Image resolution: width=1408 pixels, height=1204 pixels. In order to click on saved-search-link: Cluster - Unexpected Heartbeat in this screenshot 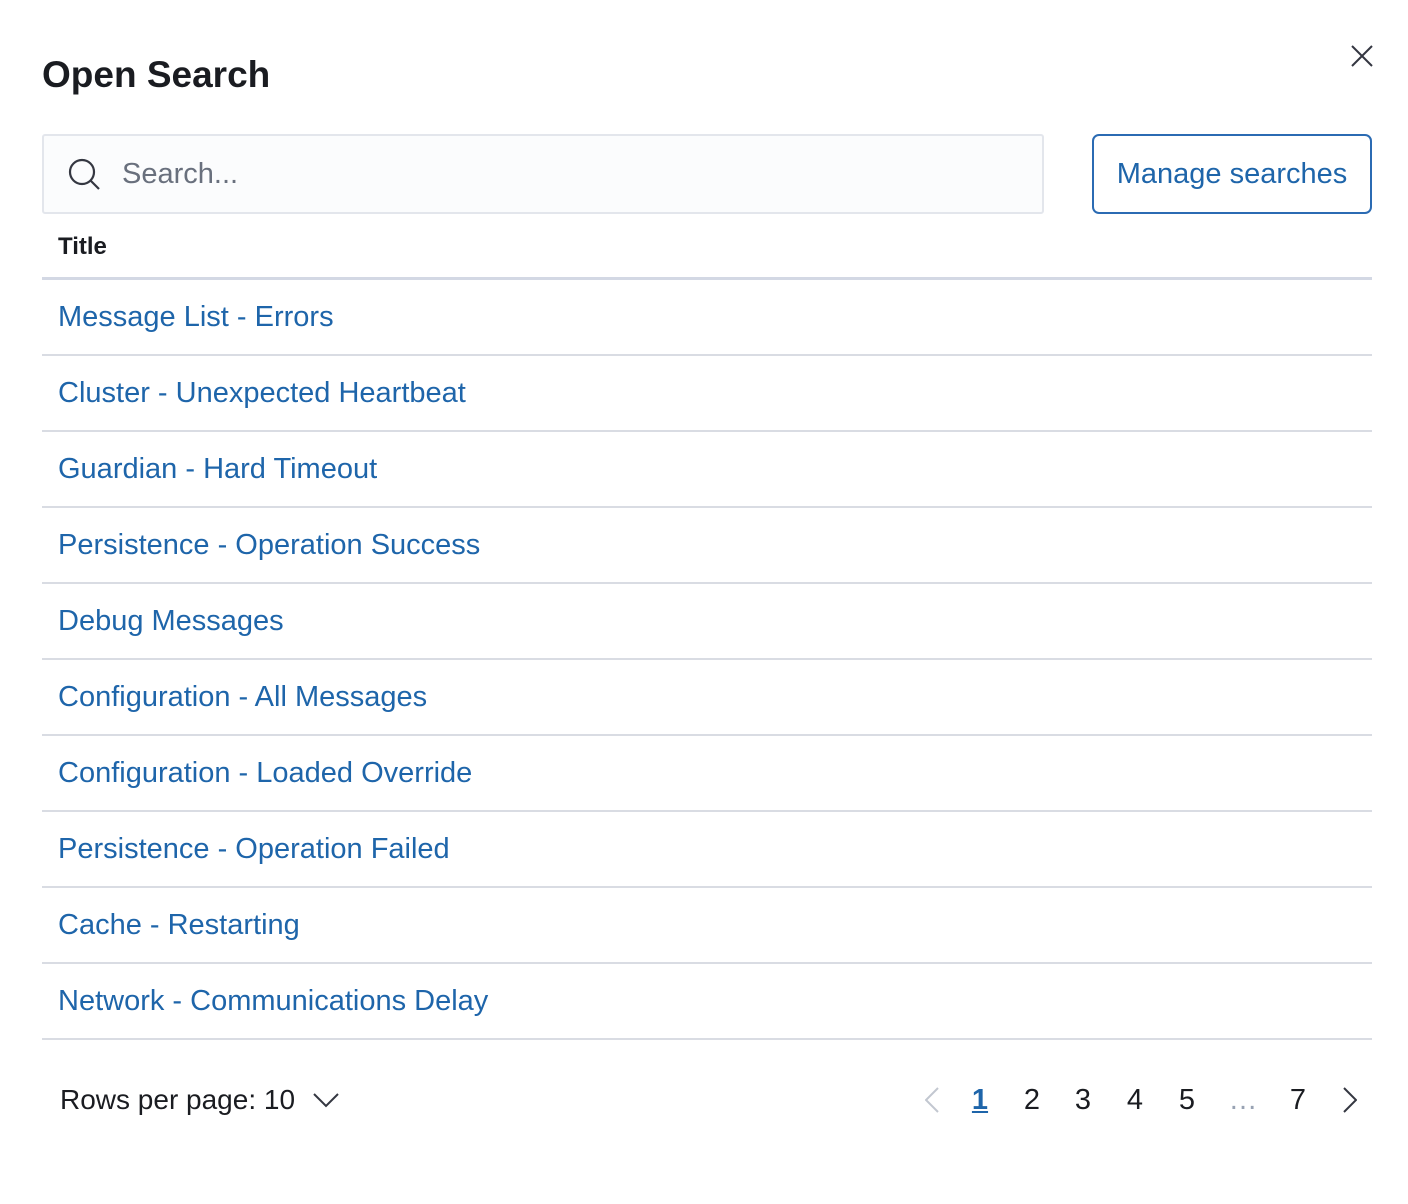, I will do `click(262, 393)`.